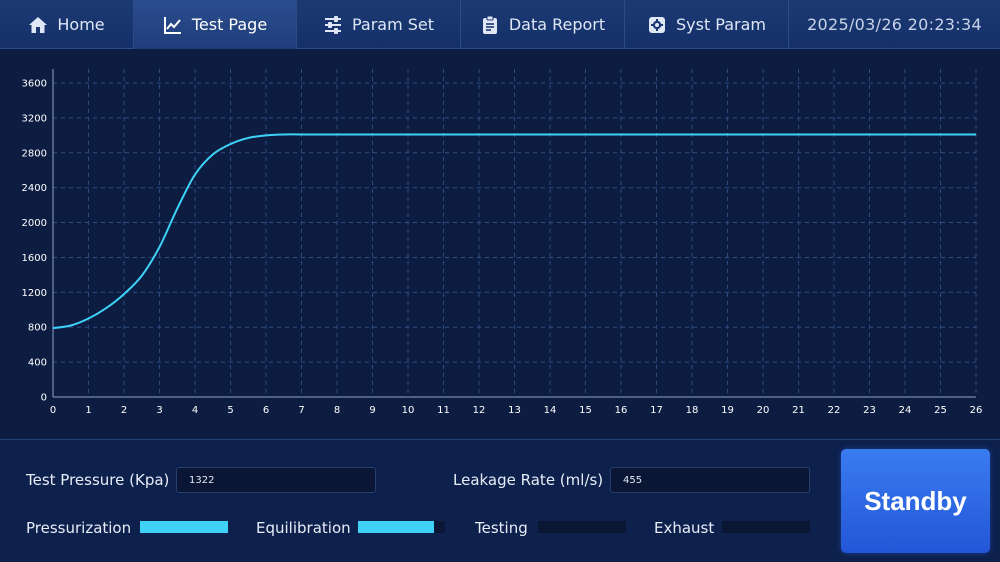  What do you see at coordinates (34, 153) in the screenshot?
I see `y-tick-label: 2800` at bounding box center [34, 153].